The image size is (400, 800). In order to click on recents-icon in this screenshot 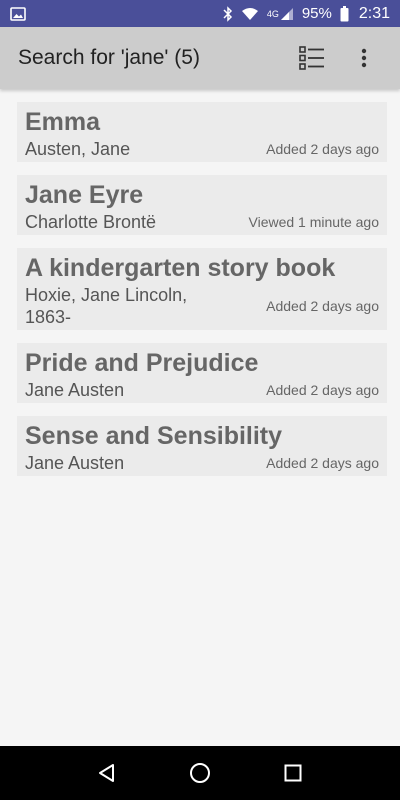, I will do `click(293, 773)`.